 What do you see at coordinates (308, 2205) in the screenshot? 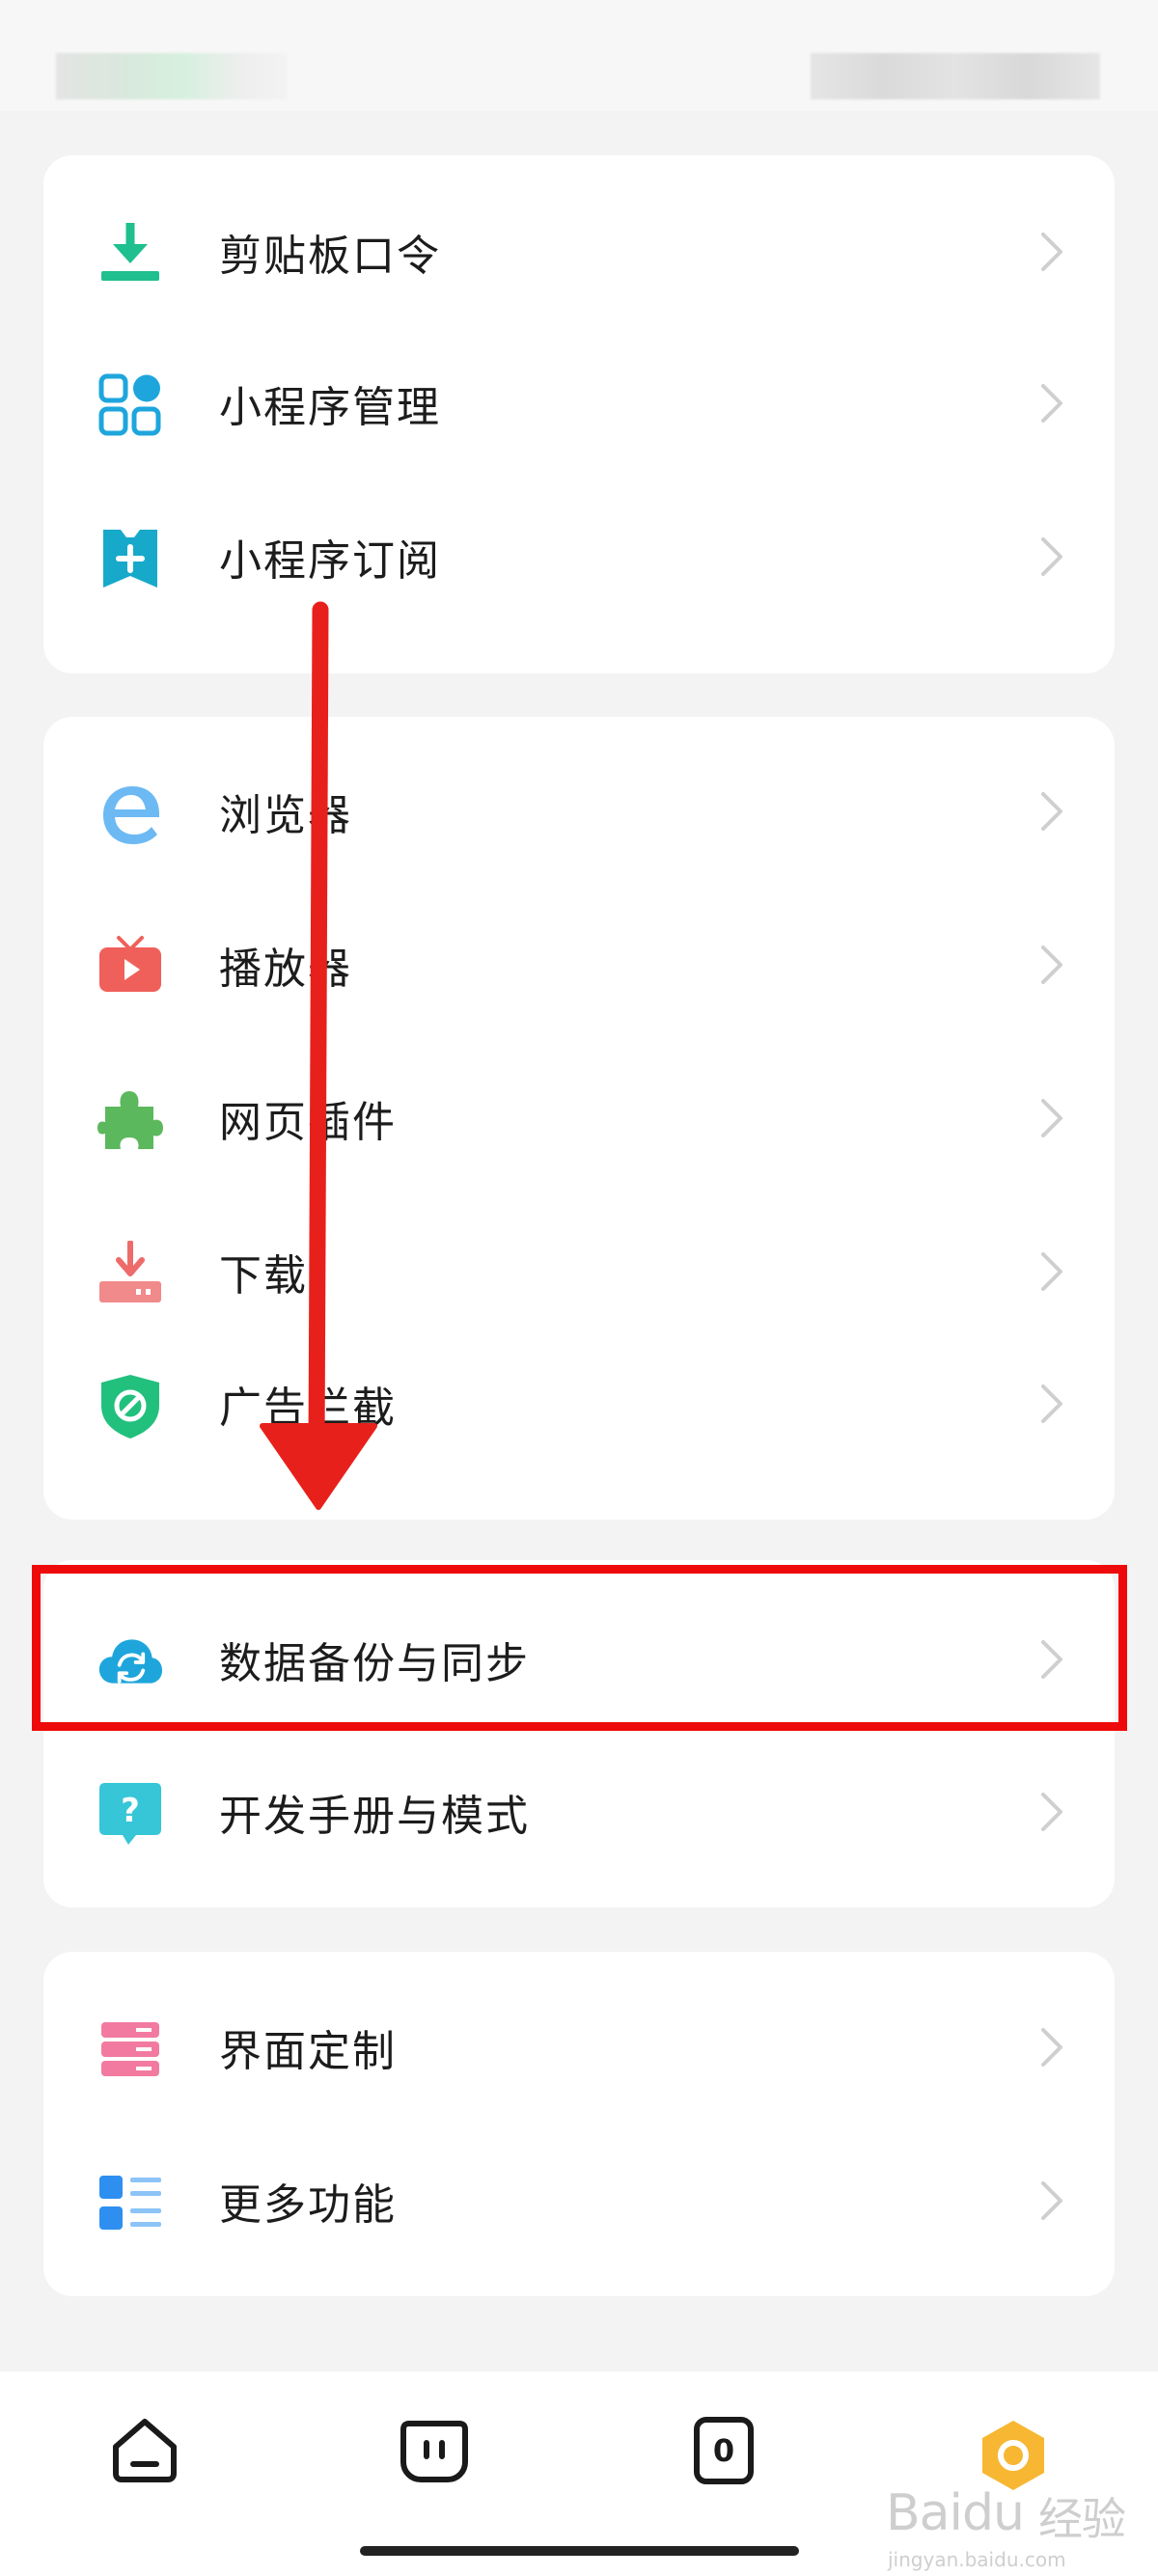
I see `menu-item-label: 更多功能` at bounding box center [308, 2205].